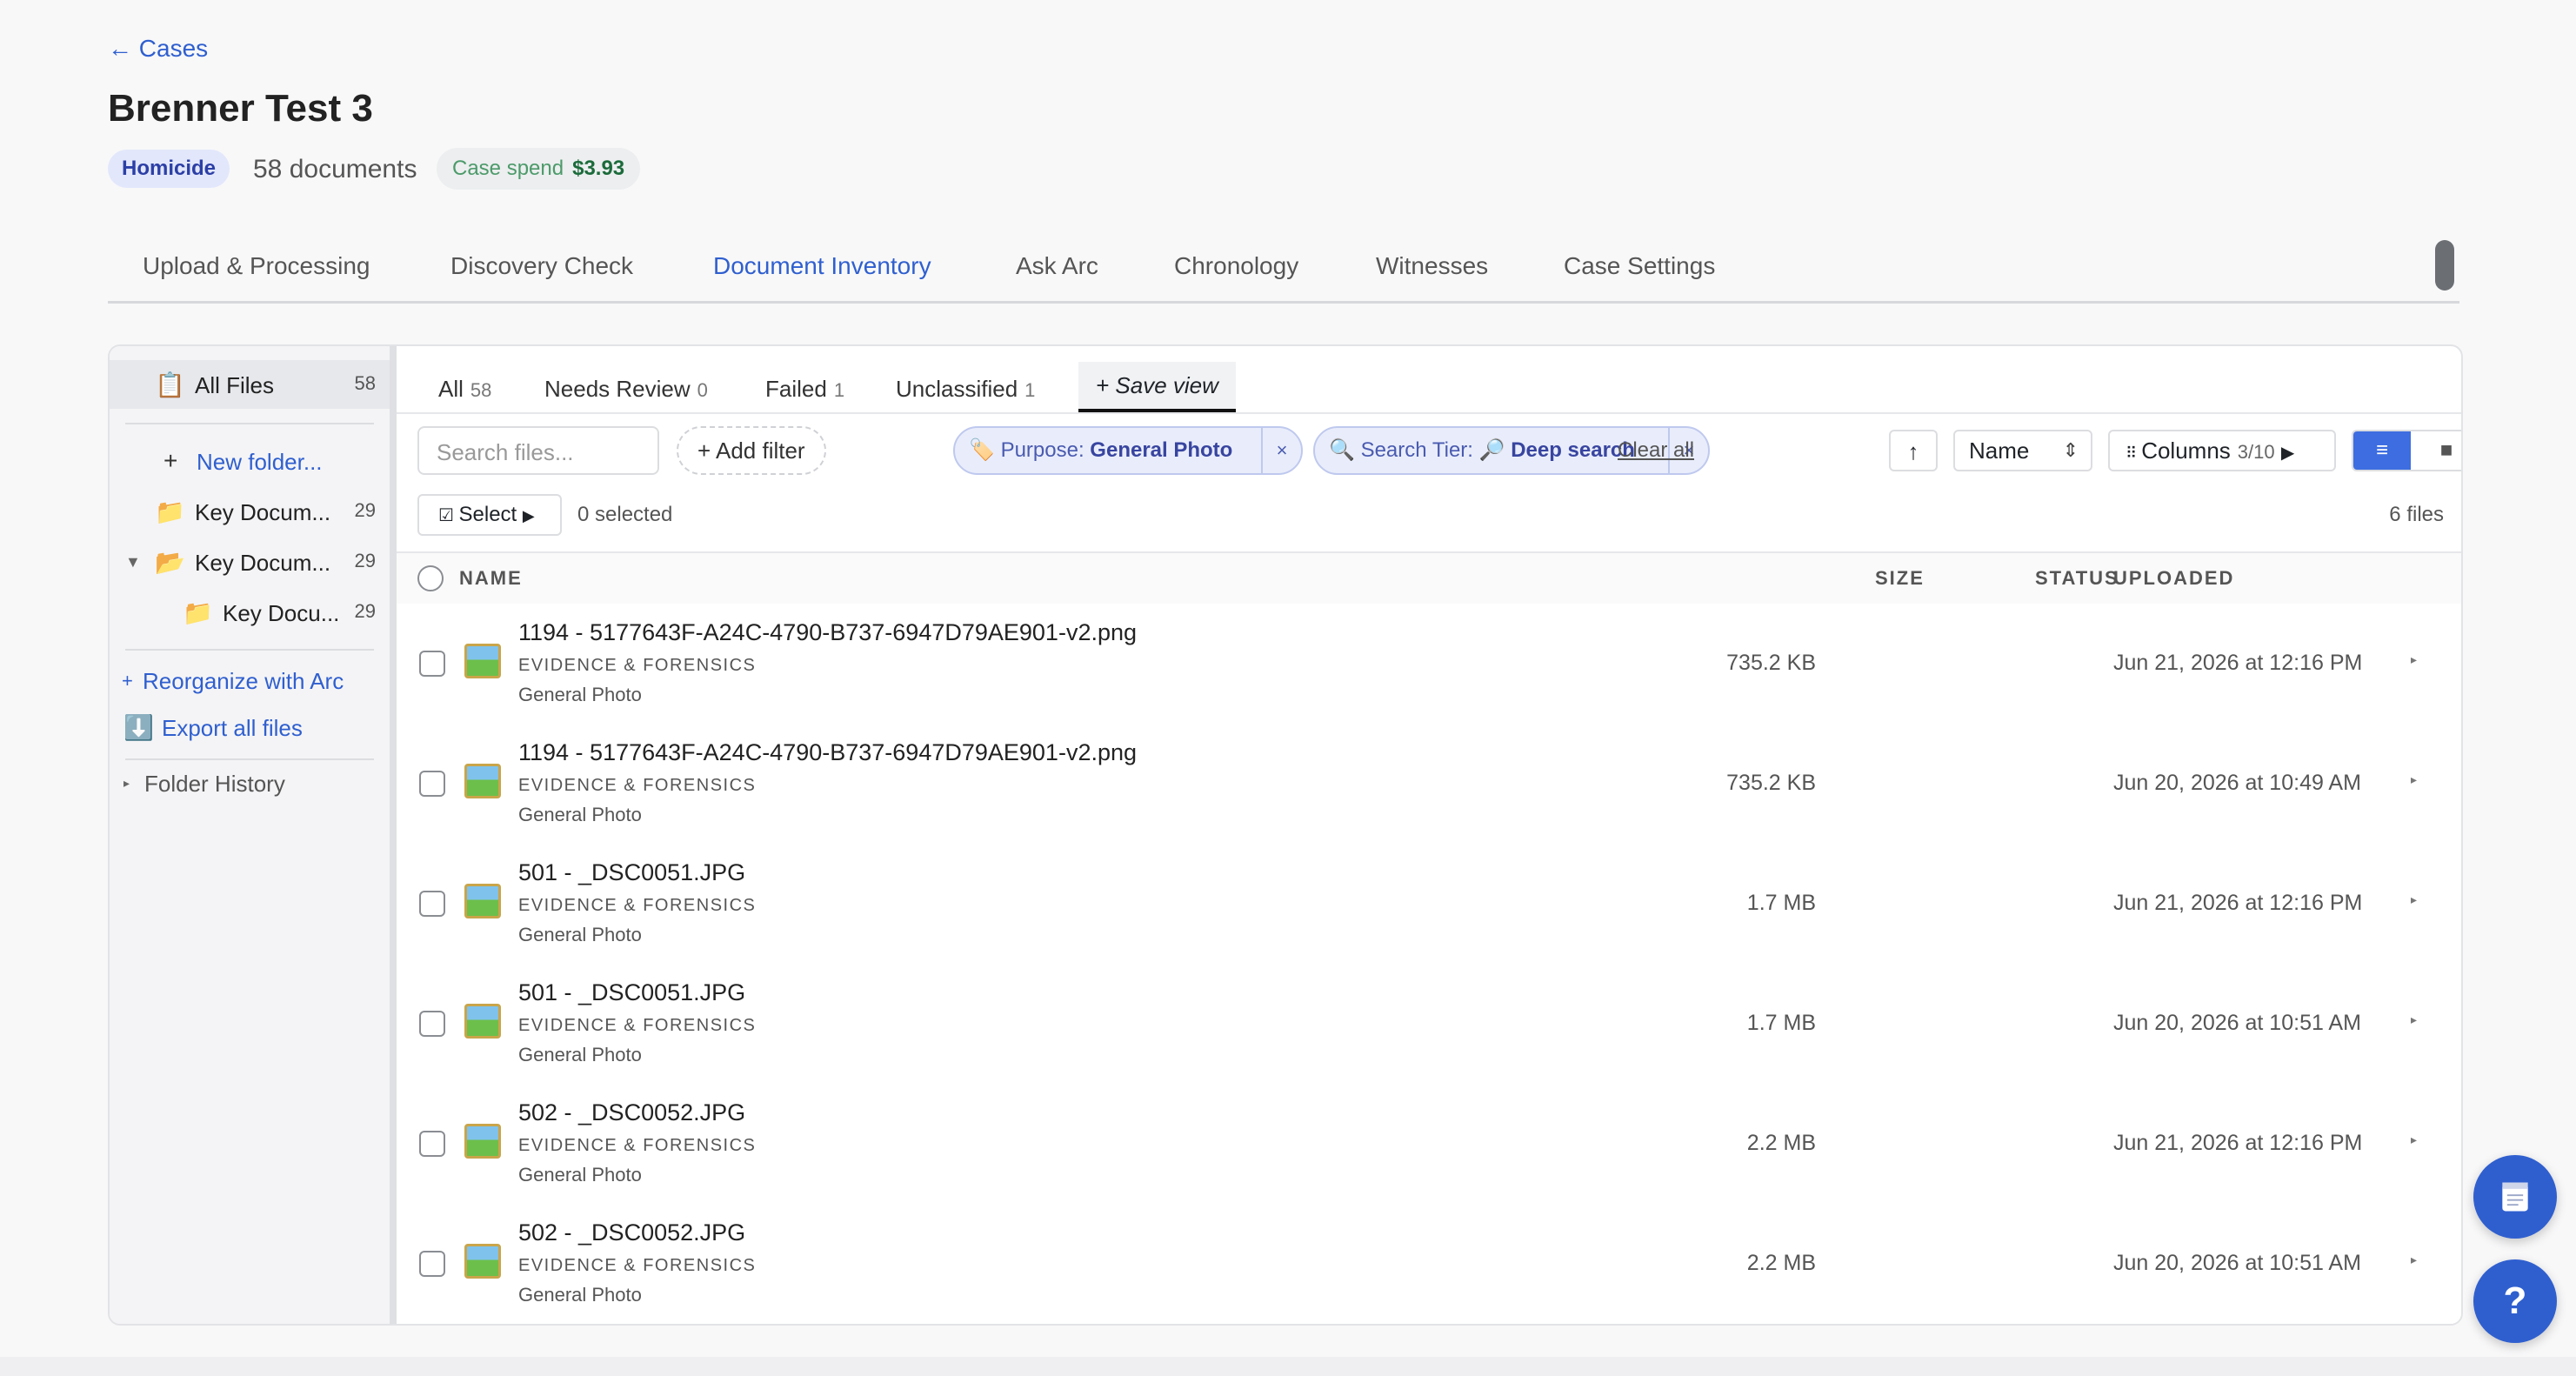 The width and height of the screenshot is (2576, 1376). Describe the element at coordinates (1771, 663) in the screenshot. I see `file-size: 735.2 KB` at that location.